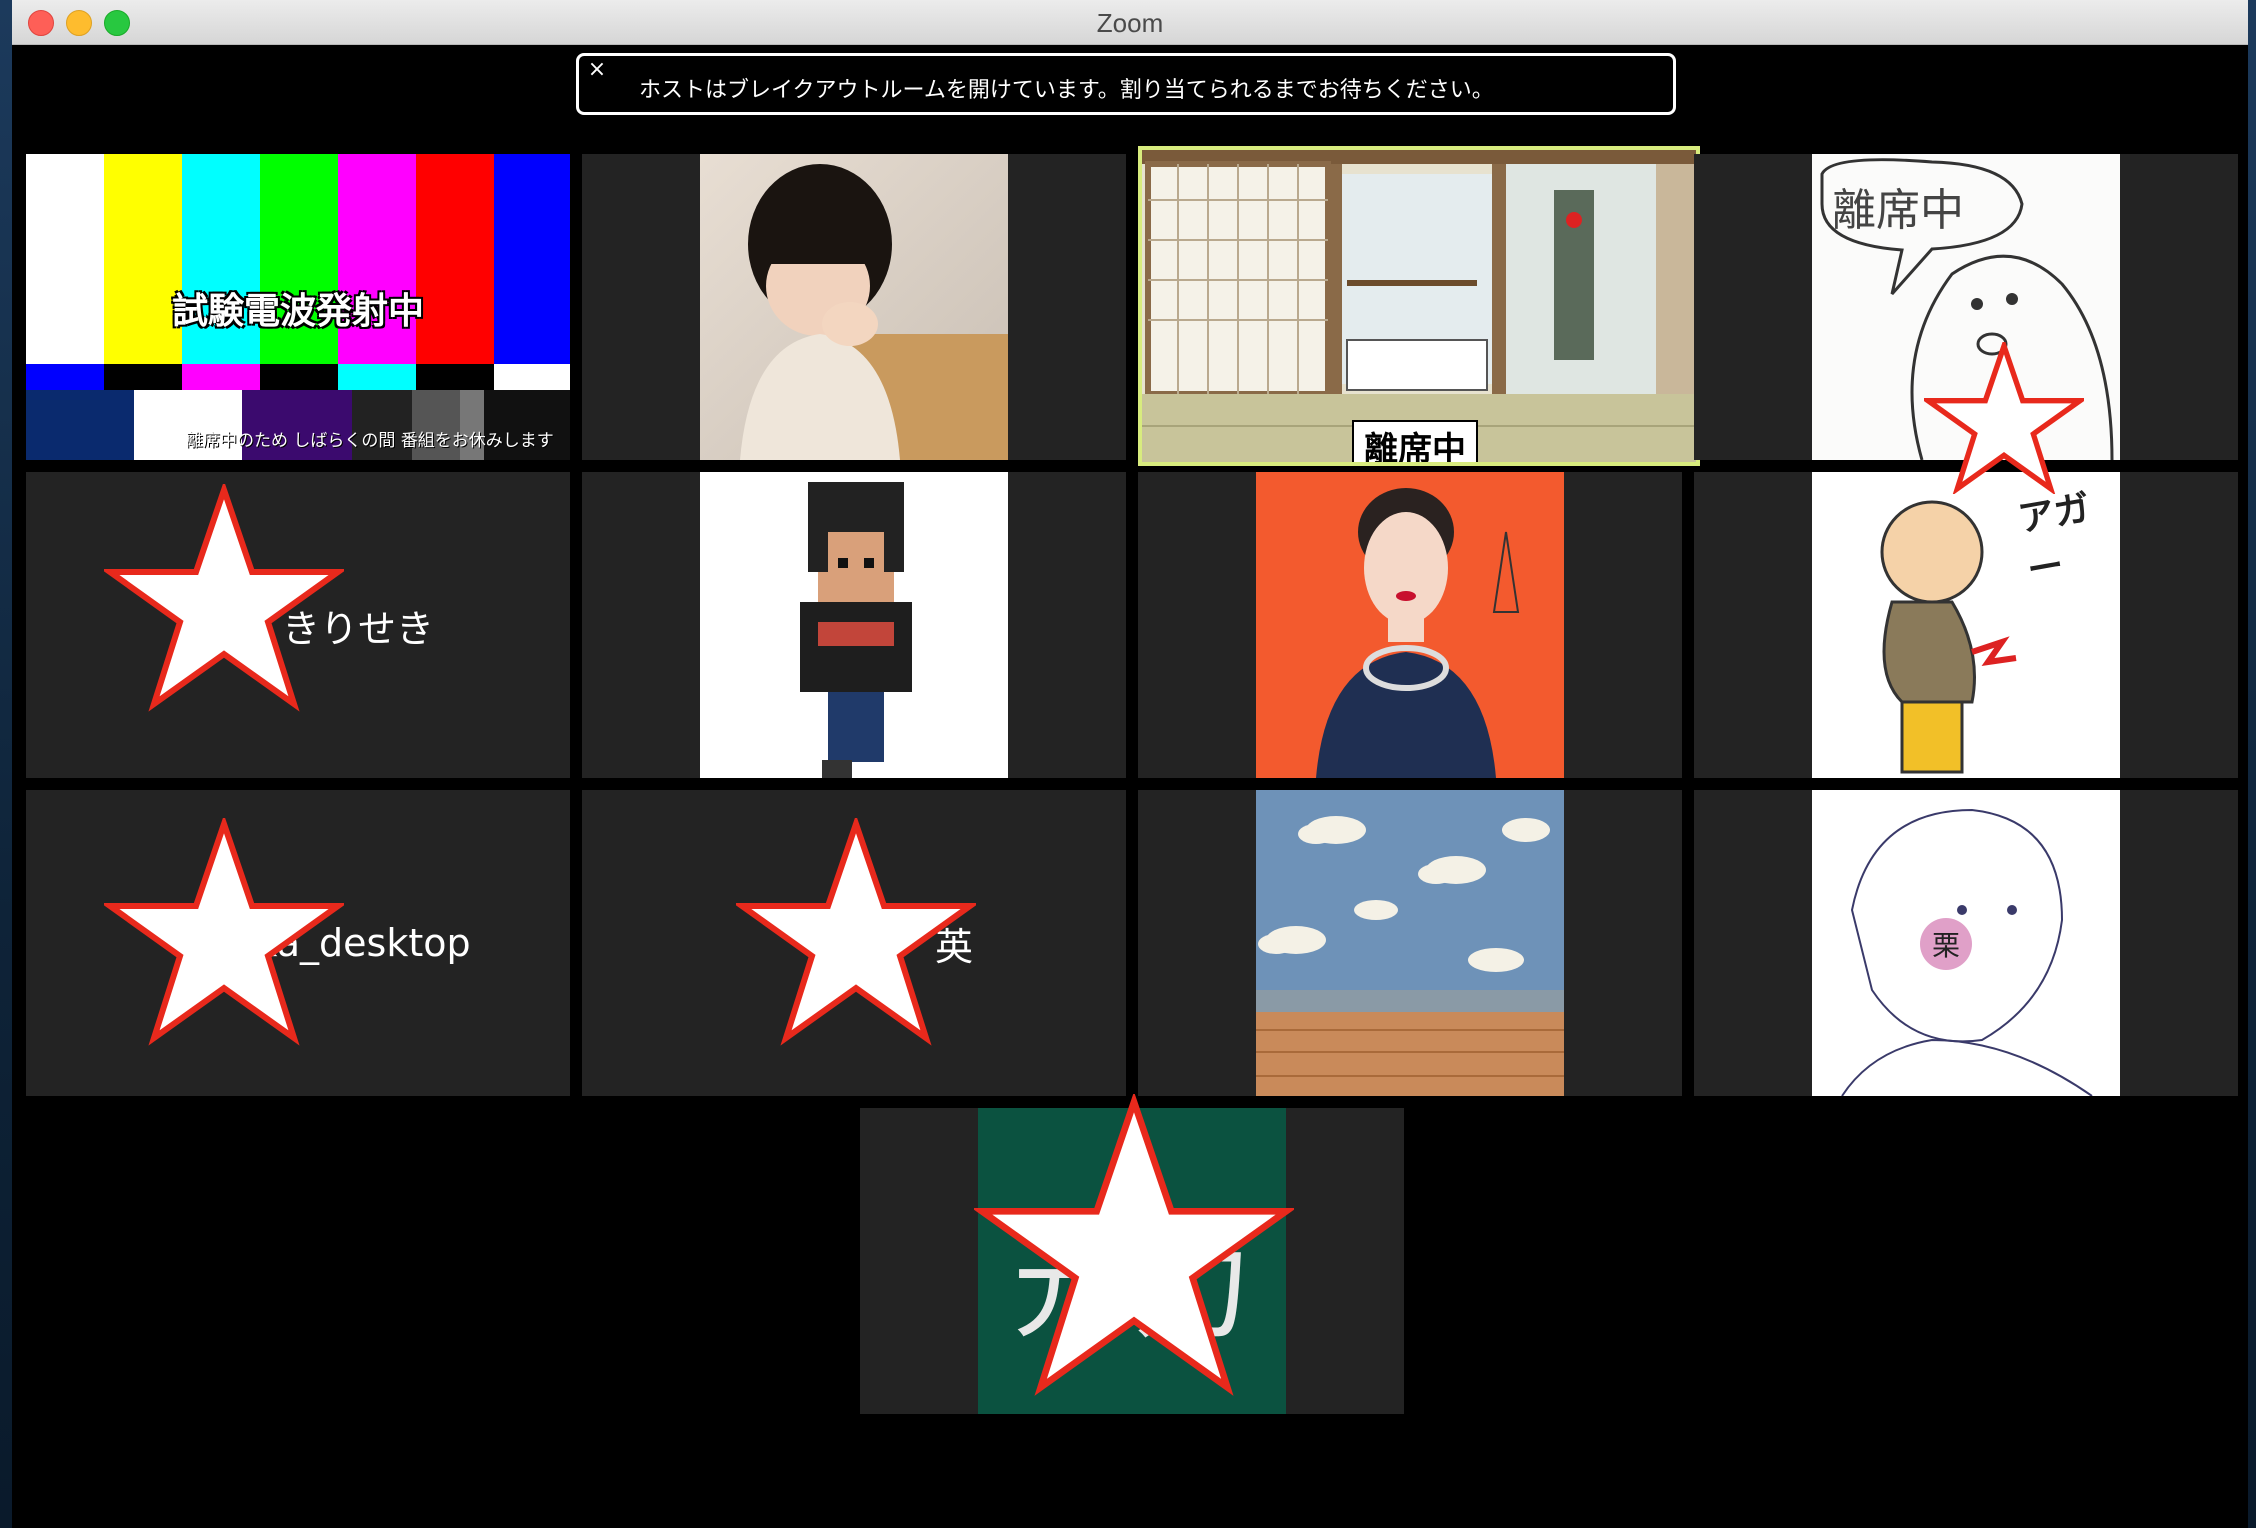 This screenshot has height=1528, width=2256. Describe the element at coordinates (1898, 210) in the screenshot. I see `sketch-text: 離席中` at that location.